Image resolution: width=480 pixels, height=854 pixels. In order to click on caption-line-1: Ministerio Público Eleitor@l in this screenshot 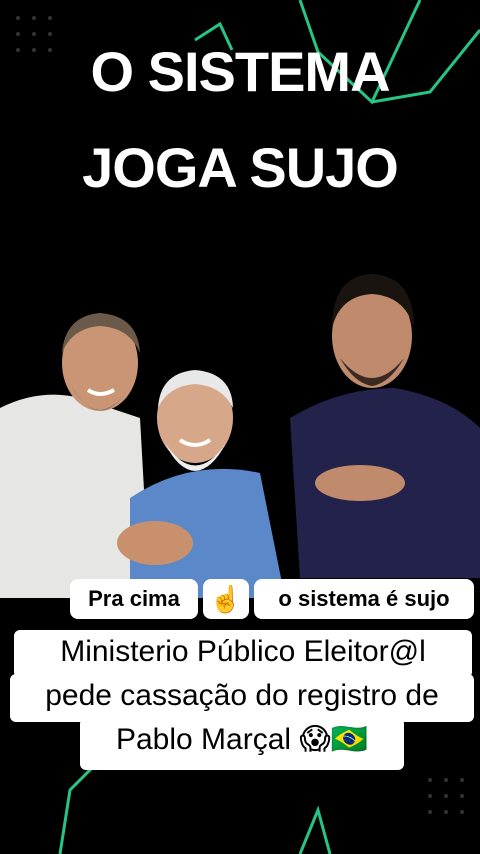, I will do `click(243, 654)`.